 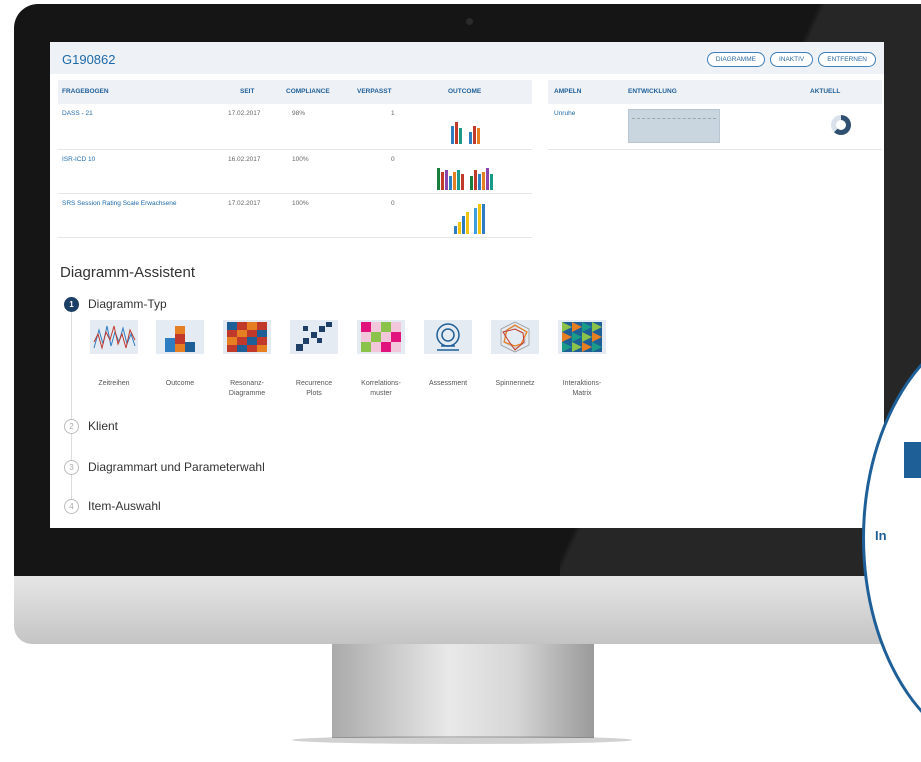 I want to click on table-row: DASS - 21 17.02.2017 98% 1, so click(x=295, y=127).